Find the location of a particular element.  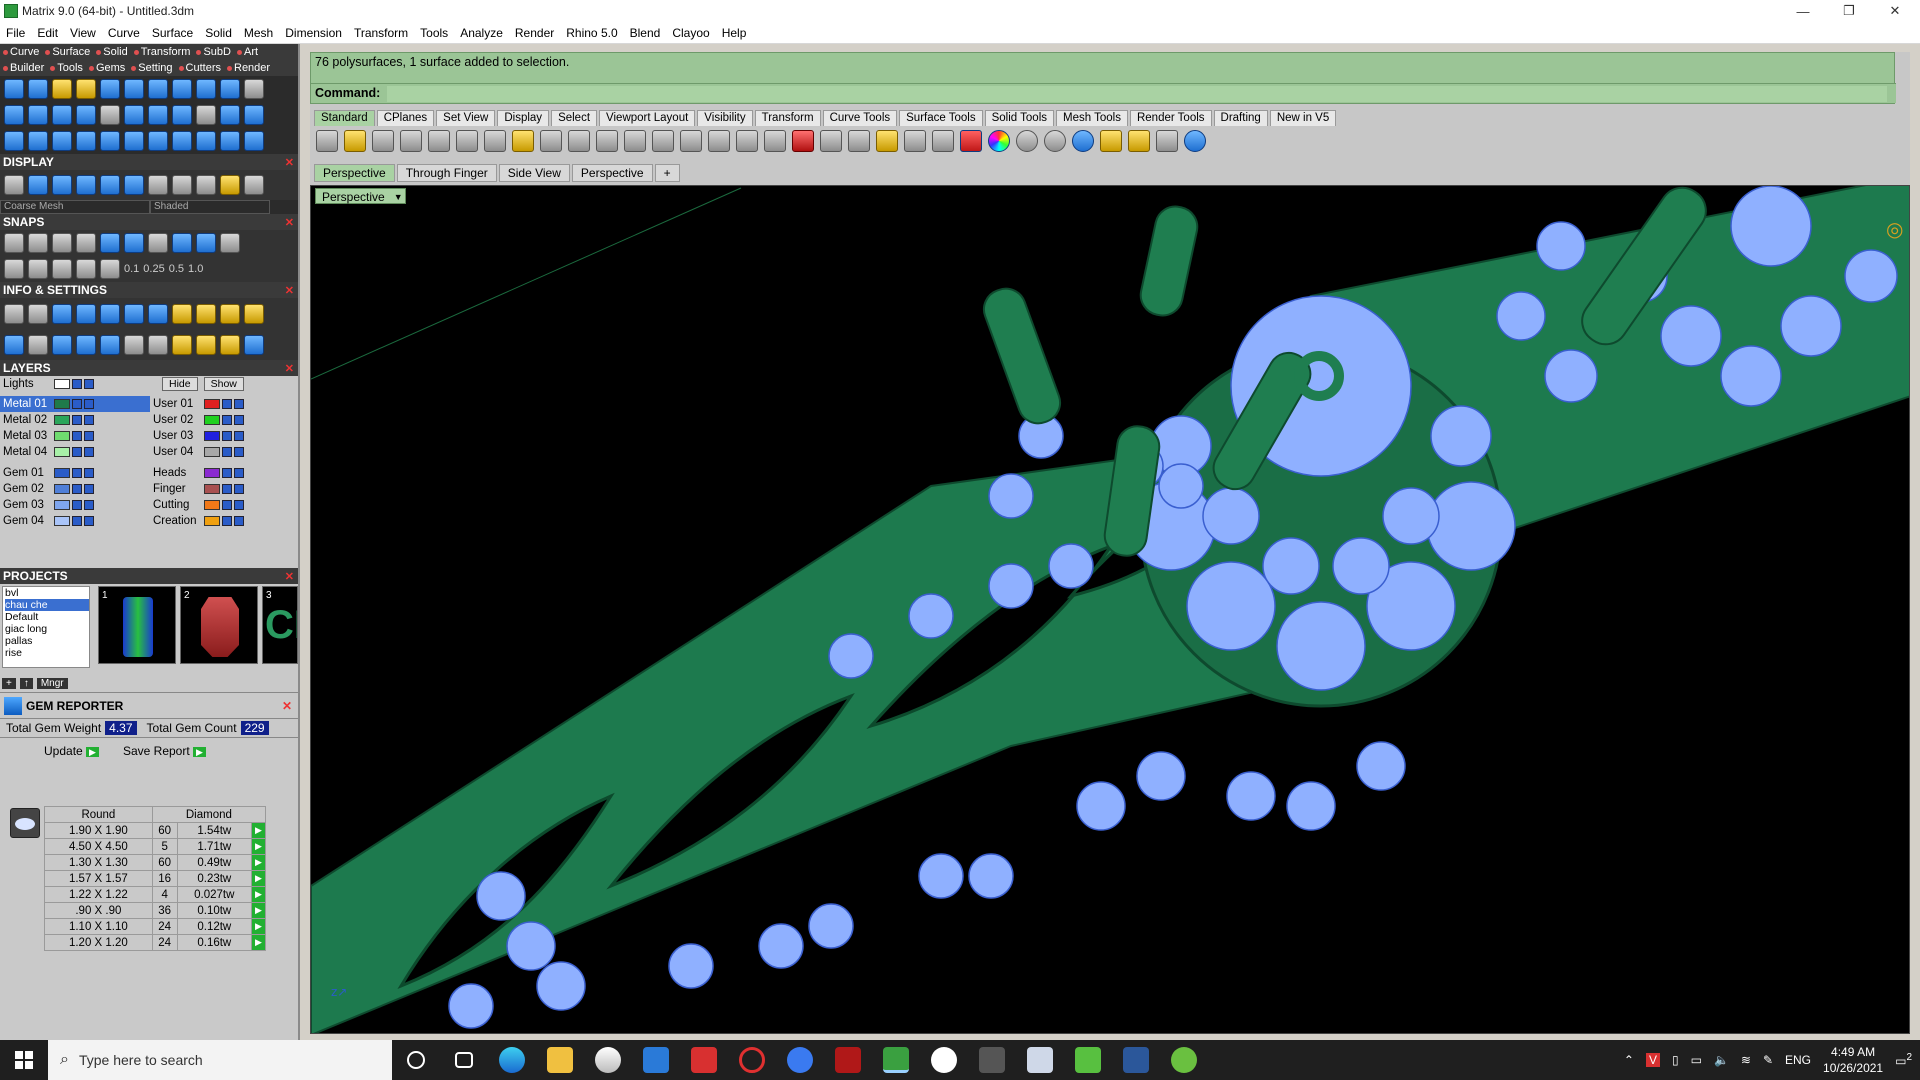

filter-icon is located at coordinates (1111, 141).